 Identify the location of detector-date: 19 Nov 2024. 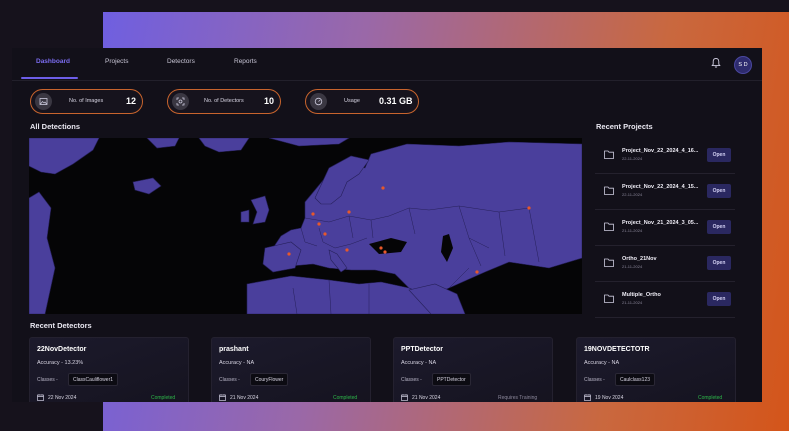
(609, 398).